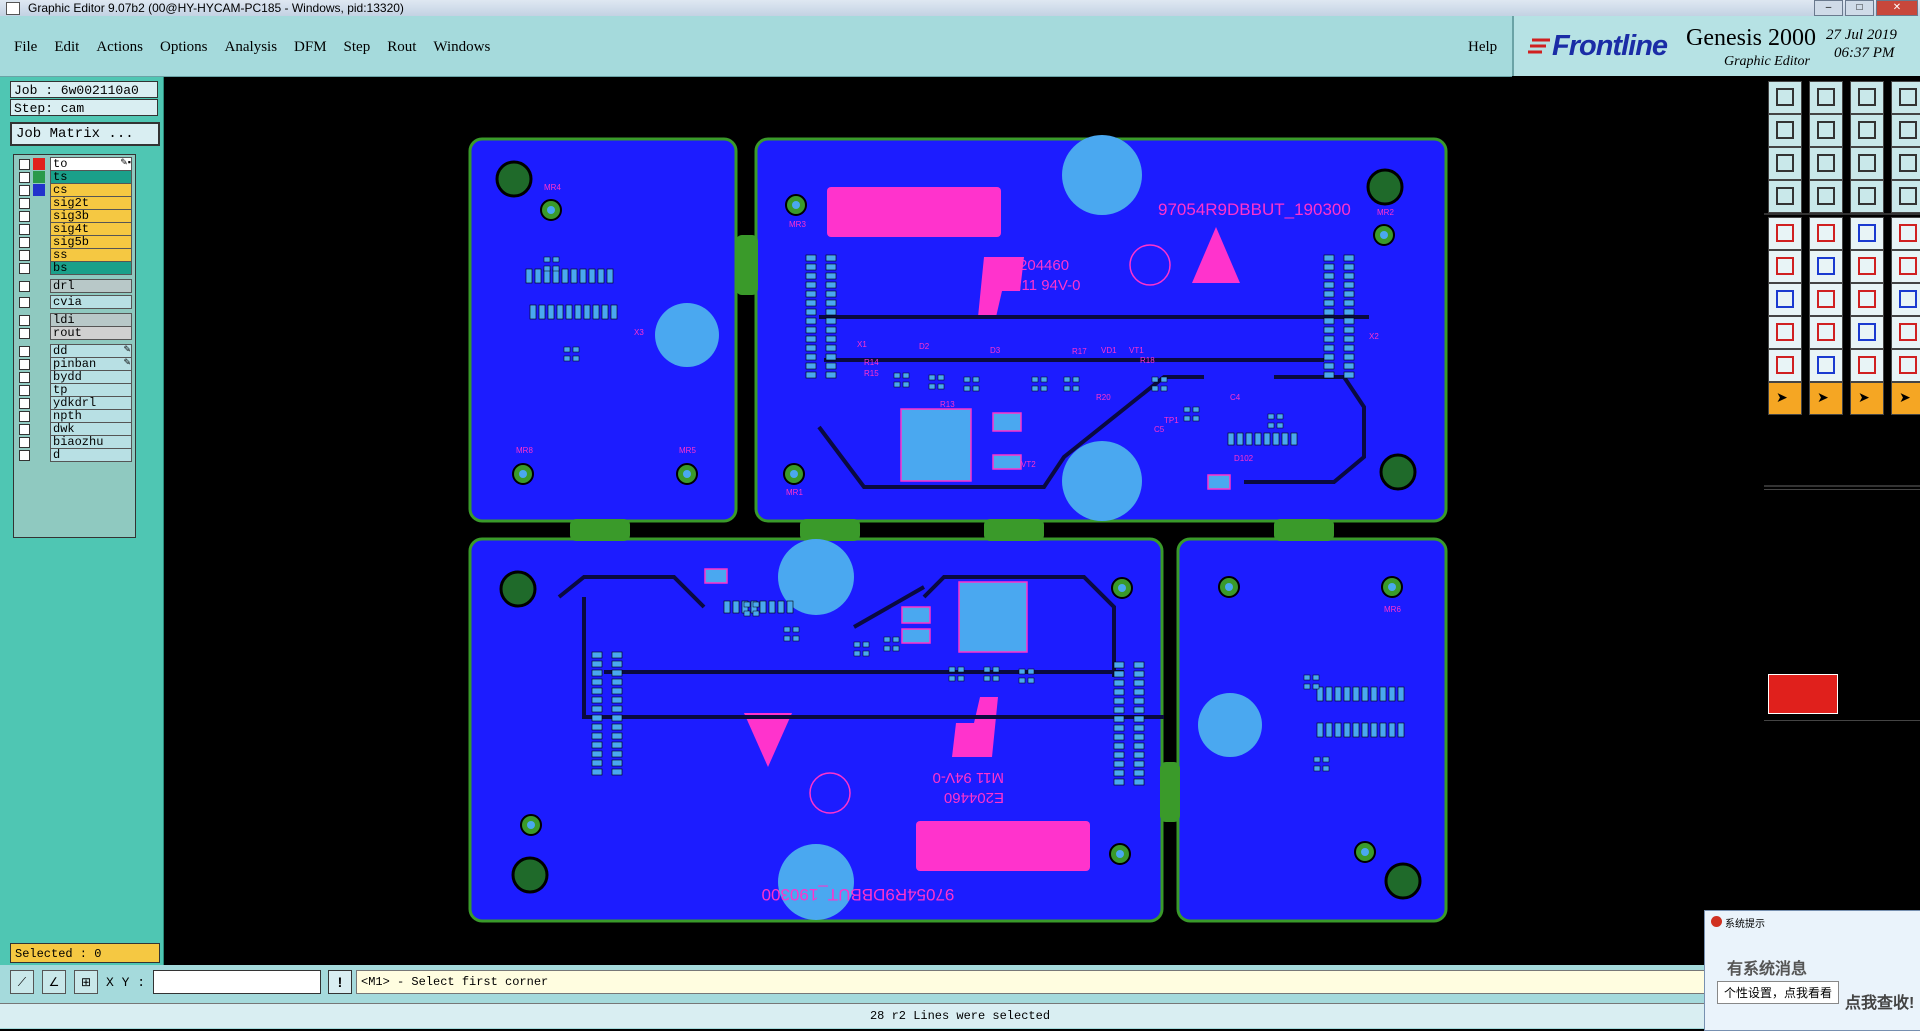  Describe the element at coordinates (1828, 8) in the screenshot. I see `minimize-button: –` at that location.